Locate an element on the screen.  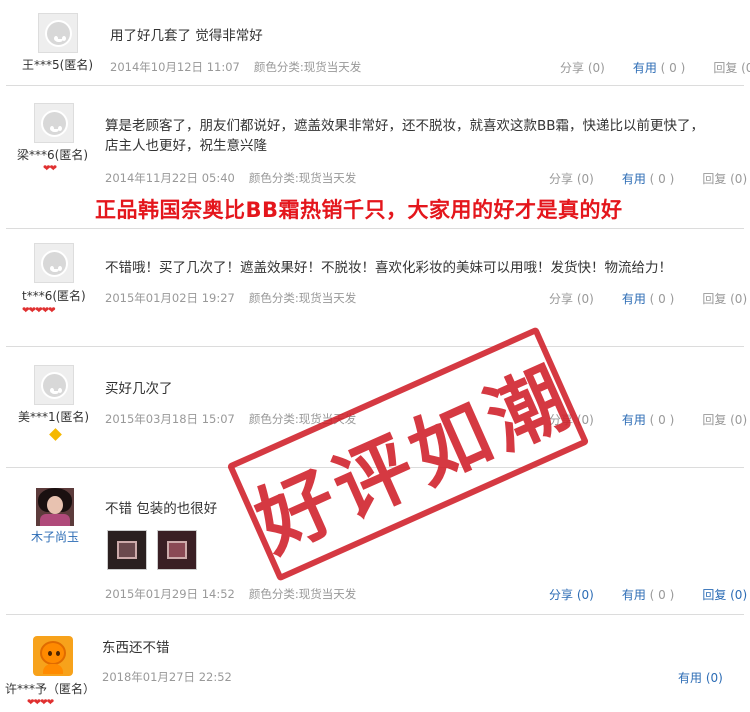
heart-icon: ❤❤❤❤ is located at coordinates (40, 703).